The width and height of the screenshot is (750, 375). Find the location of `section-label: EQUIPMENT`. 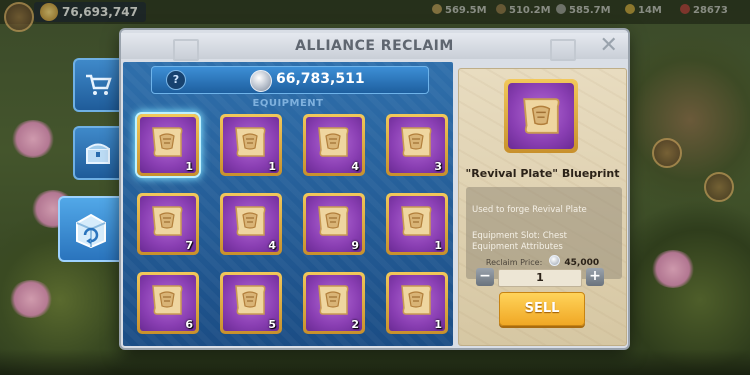

section-label: EQUIPMENT is located at coordinates (288, 103).